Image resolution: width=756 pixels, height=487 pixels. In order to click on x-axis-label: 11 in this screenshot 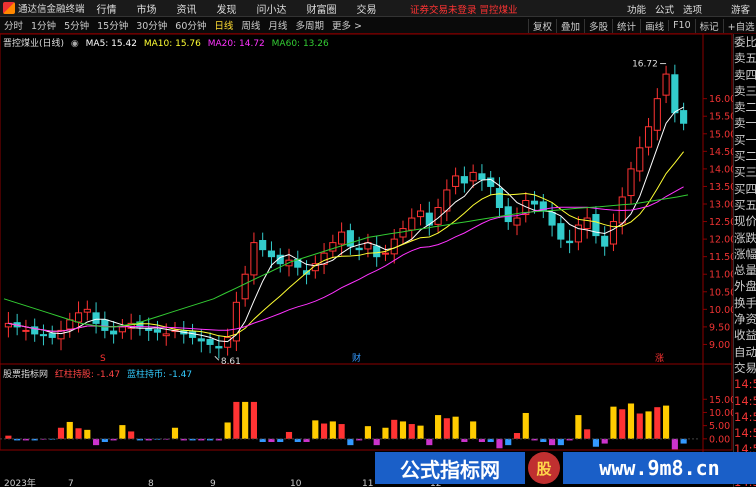, I will do `click(367, 483)`.